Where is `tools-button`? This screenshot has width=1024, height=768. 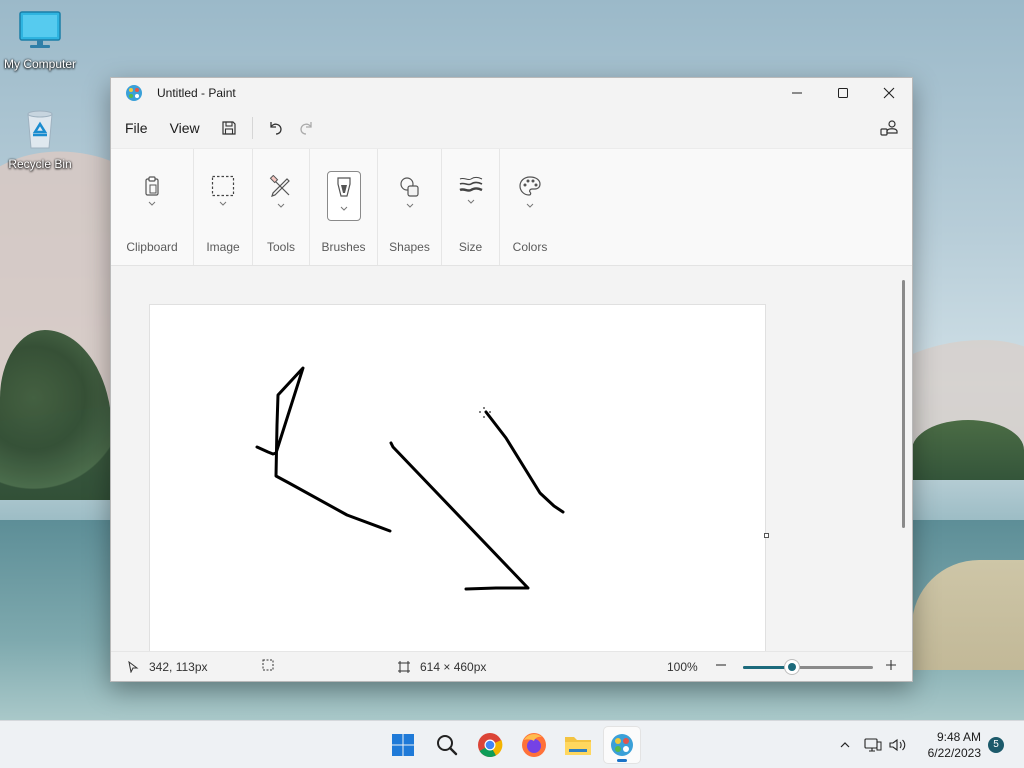
tools-button is located at coordinates (281, 196).